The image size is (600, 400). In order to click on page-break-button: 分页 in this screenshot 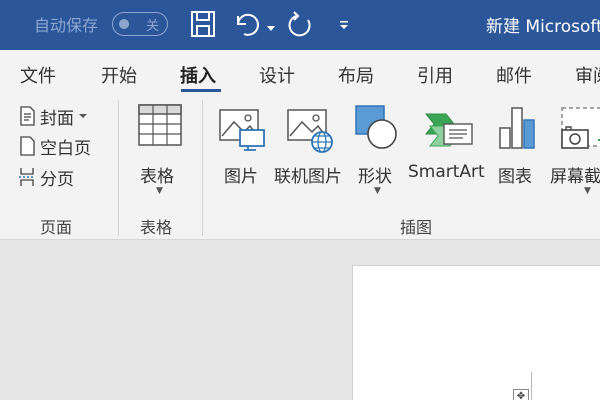, I will do `click(46, 177)`.